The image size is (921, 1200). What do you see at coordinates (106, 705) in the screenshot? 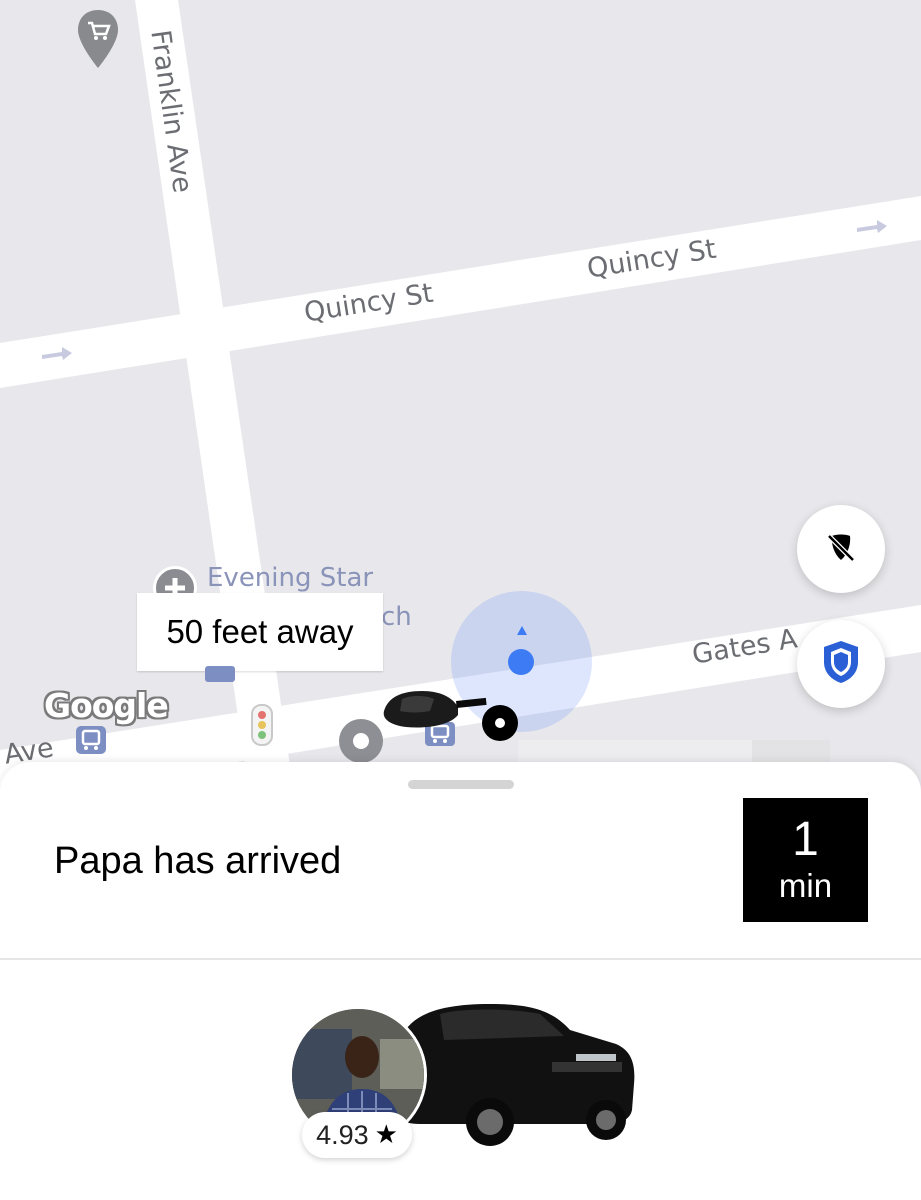
I see `google-attribution: Google` at bounding box center [106, 705].